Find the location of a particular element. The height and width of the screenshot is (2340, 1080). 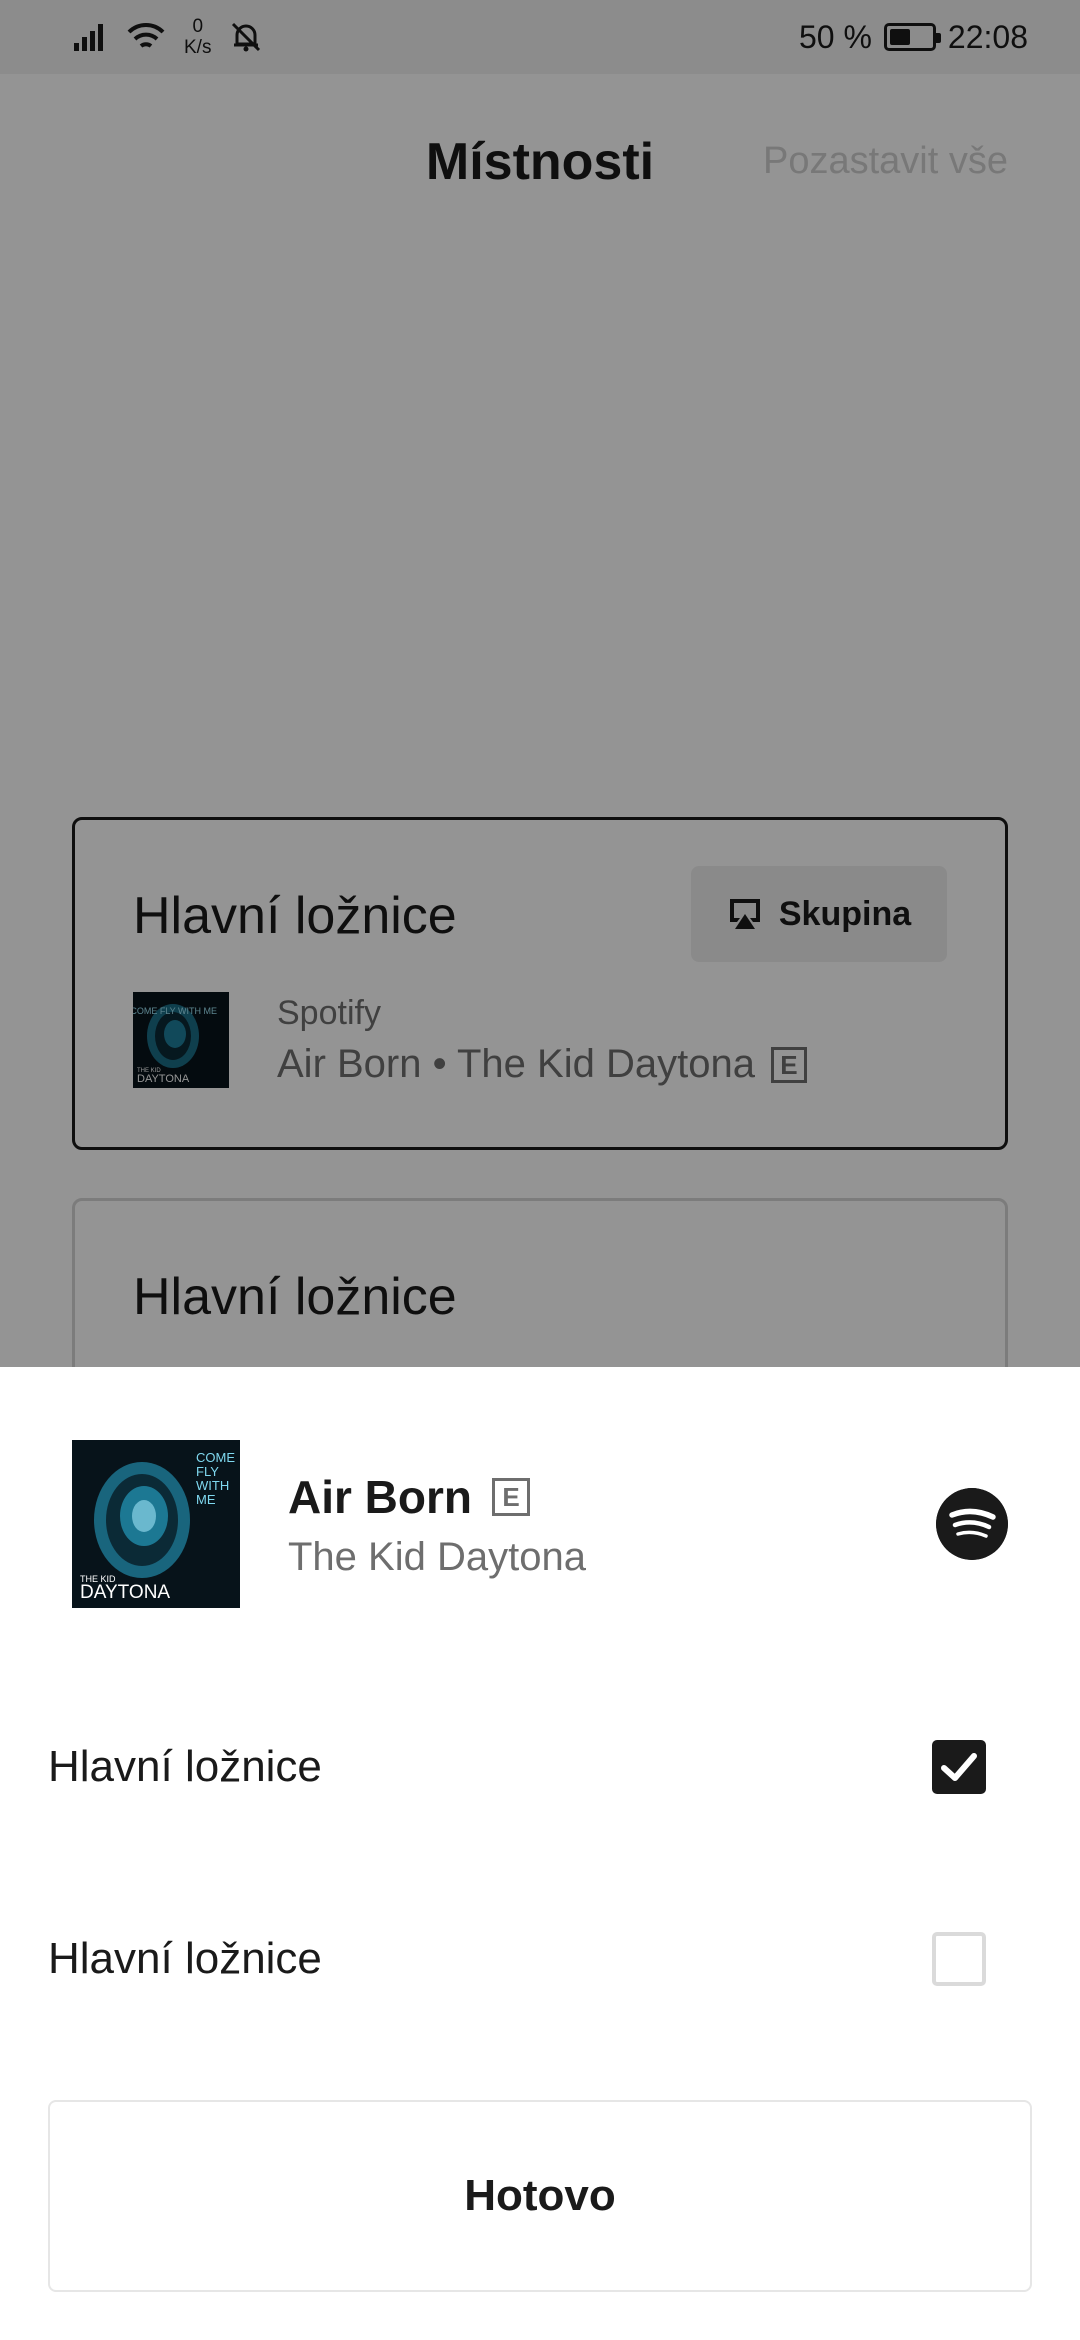

album-art: COME FLY WITH ME THE KID DAYTONA is located at coordinates (156, 1524).